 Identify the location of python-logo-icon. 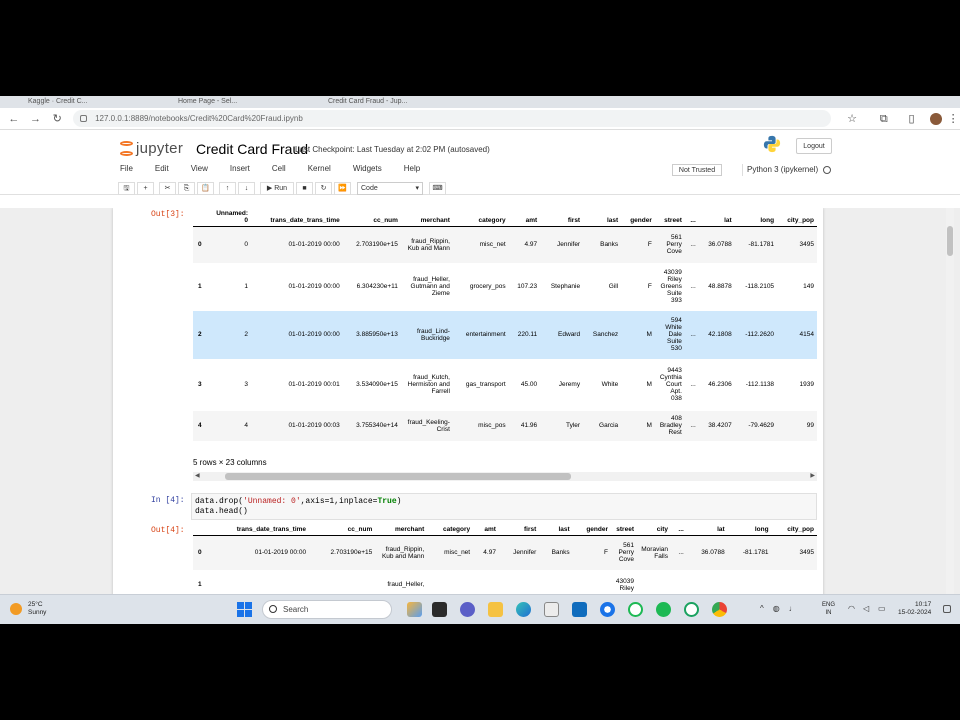
(772, 144).